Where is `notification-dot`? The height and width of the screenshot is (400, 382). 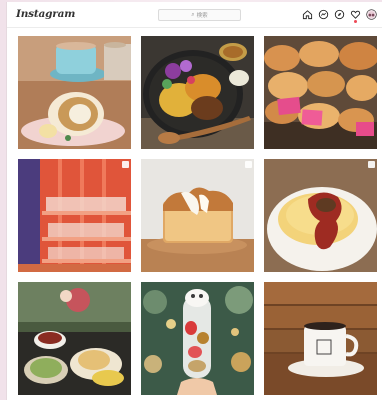
notification-dot is located at coordinates (355, 21).